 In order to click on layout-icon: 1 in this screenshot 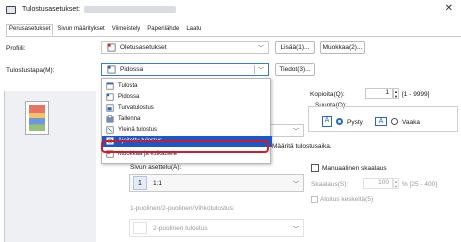, I will do `click(140, 183)`.